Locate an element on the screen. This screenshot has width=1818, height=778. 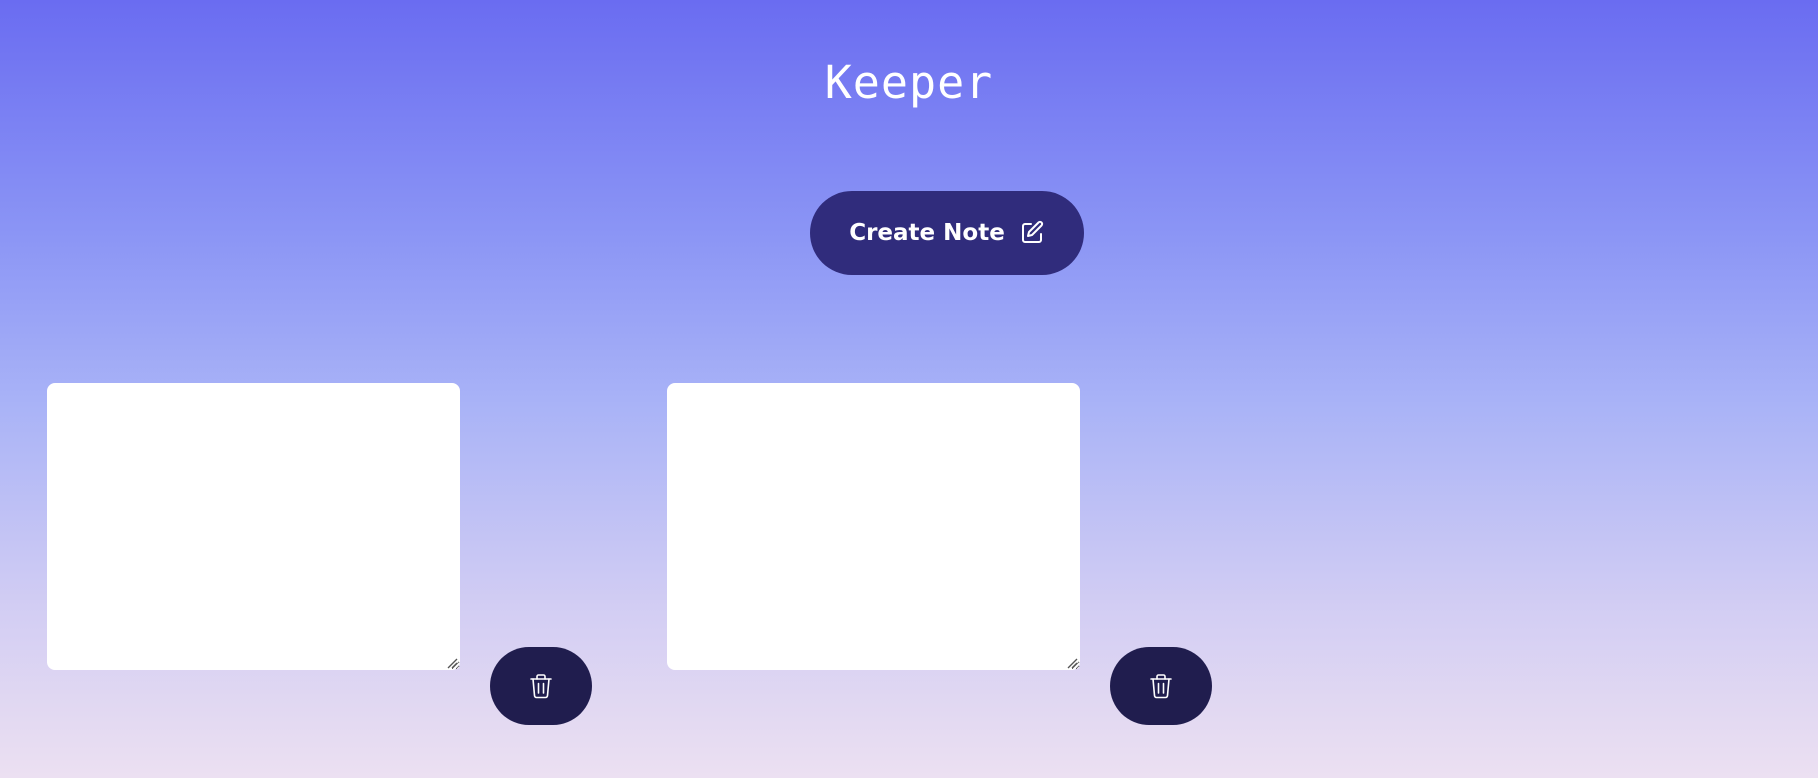
create-note-button: Create Note is located at coordinates (947, 233).